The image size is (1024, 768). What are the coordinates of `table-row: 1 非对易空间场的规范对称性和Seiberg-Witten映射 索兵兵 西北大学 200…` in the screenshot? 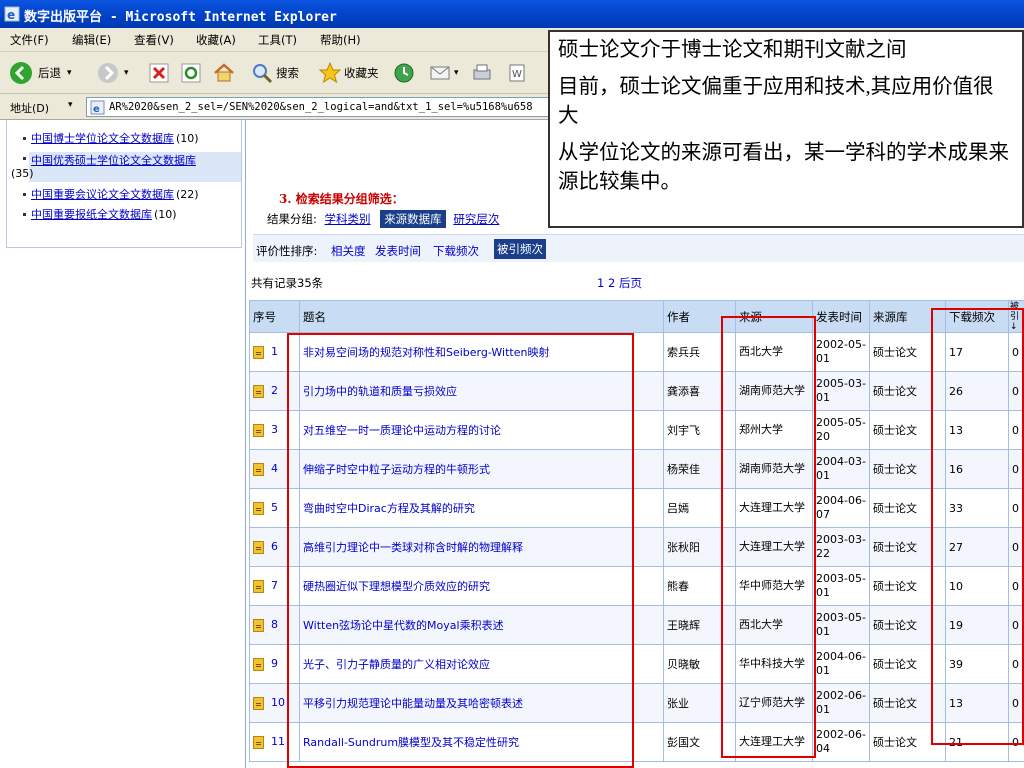 It's located at (636, 352).